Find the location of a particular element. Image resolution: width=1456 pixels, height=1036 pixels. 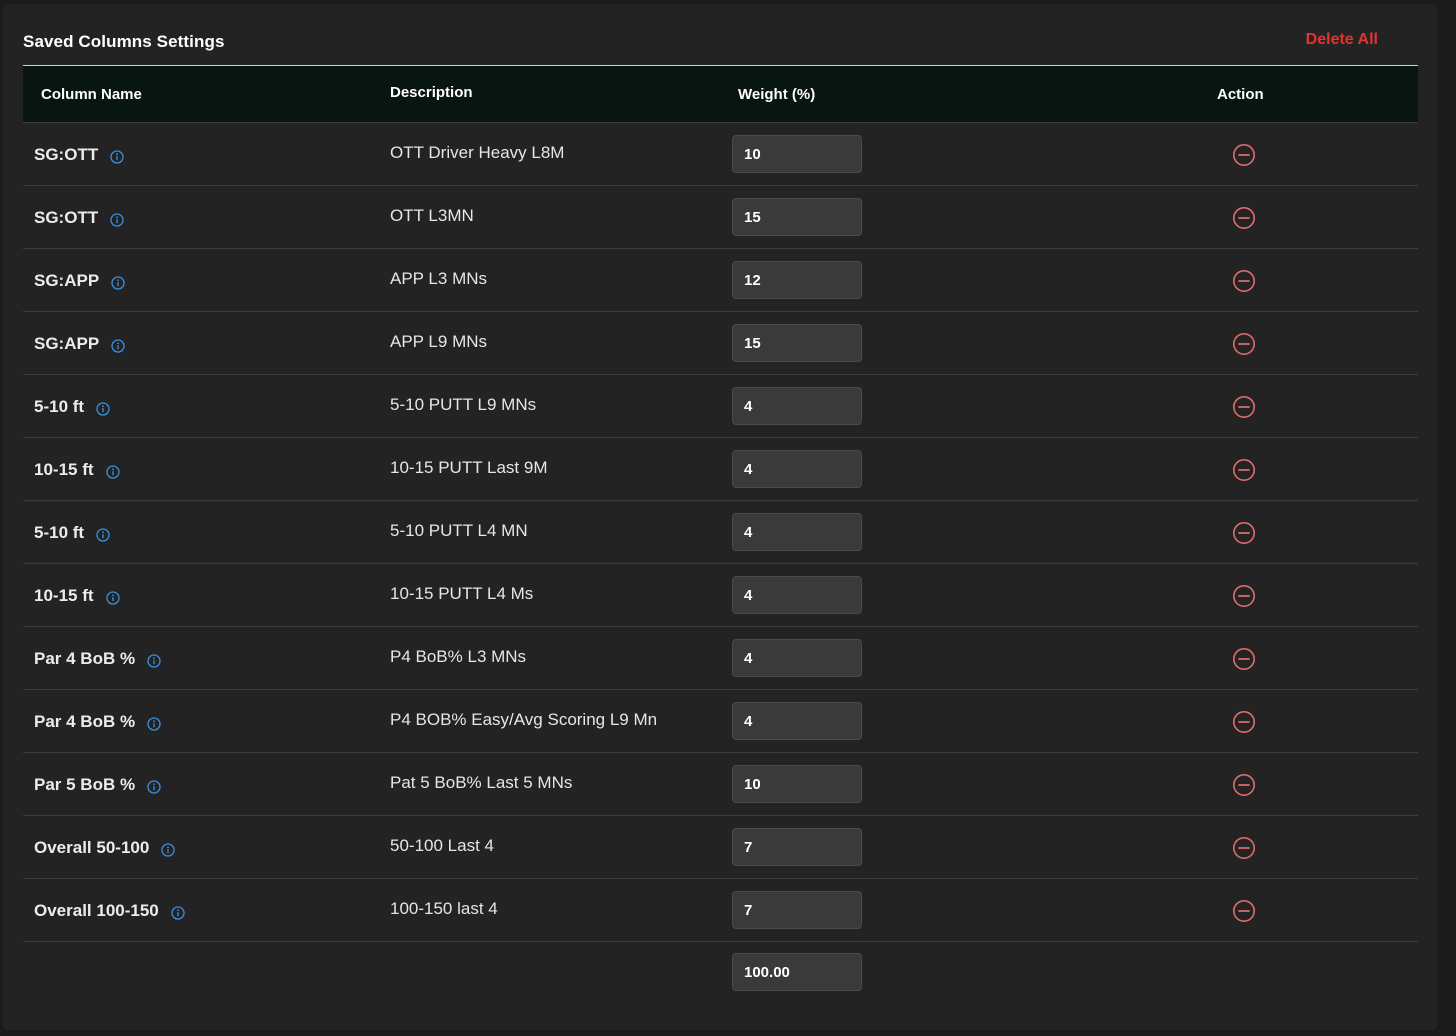

table-row: 10-15 ft 10-15 PUTT L4 Ms is located at coordinates (720, 595).